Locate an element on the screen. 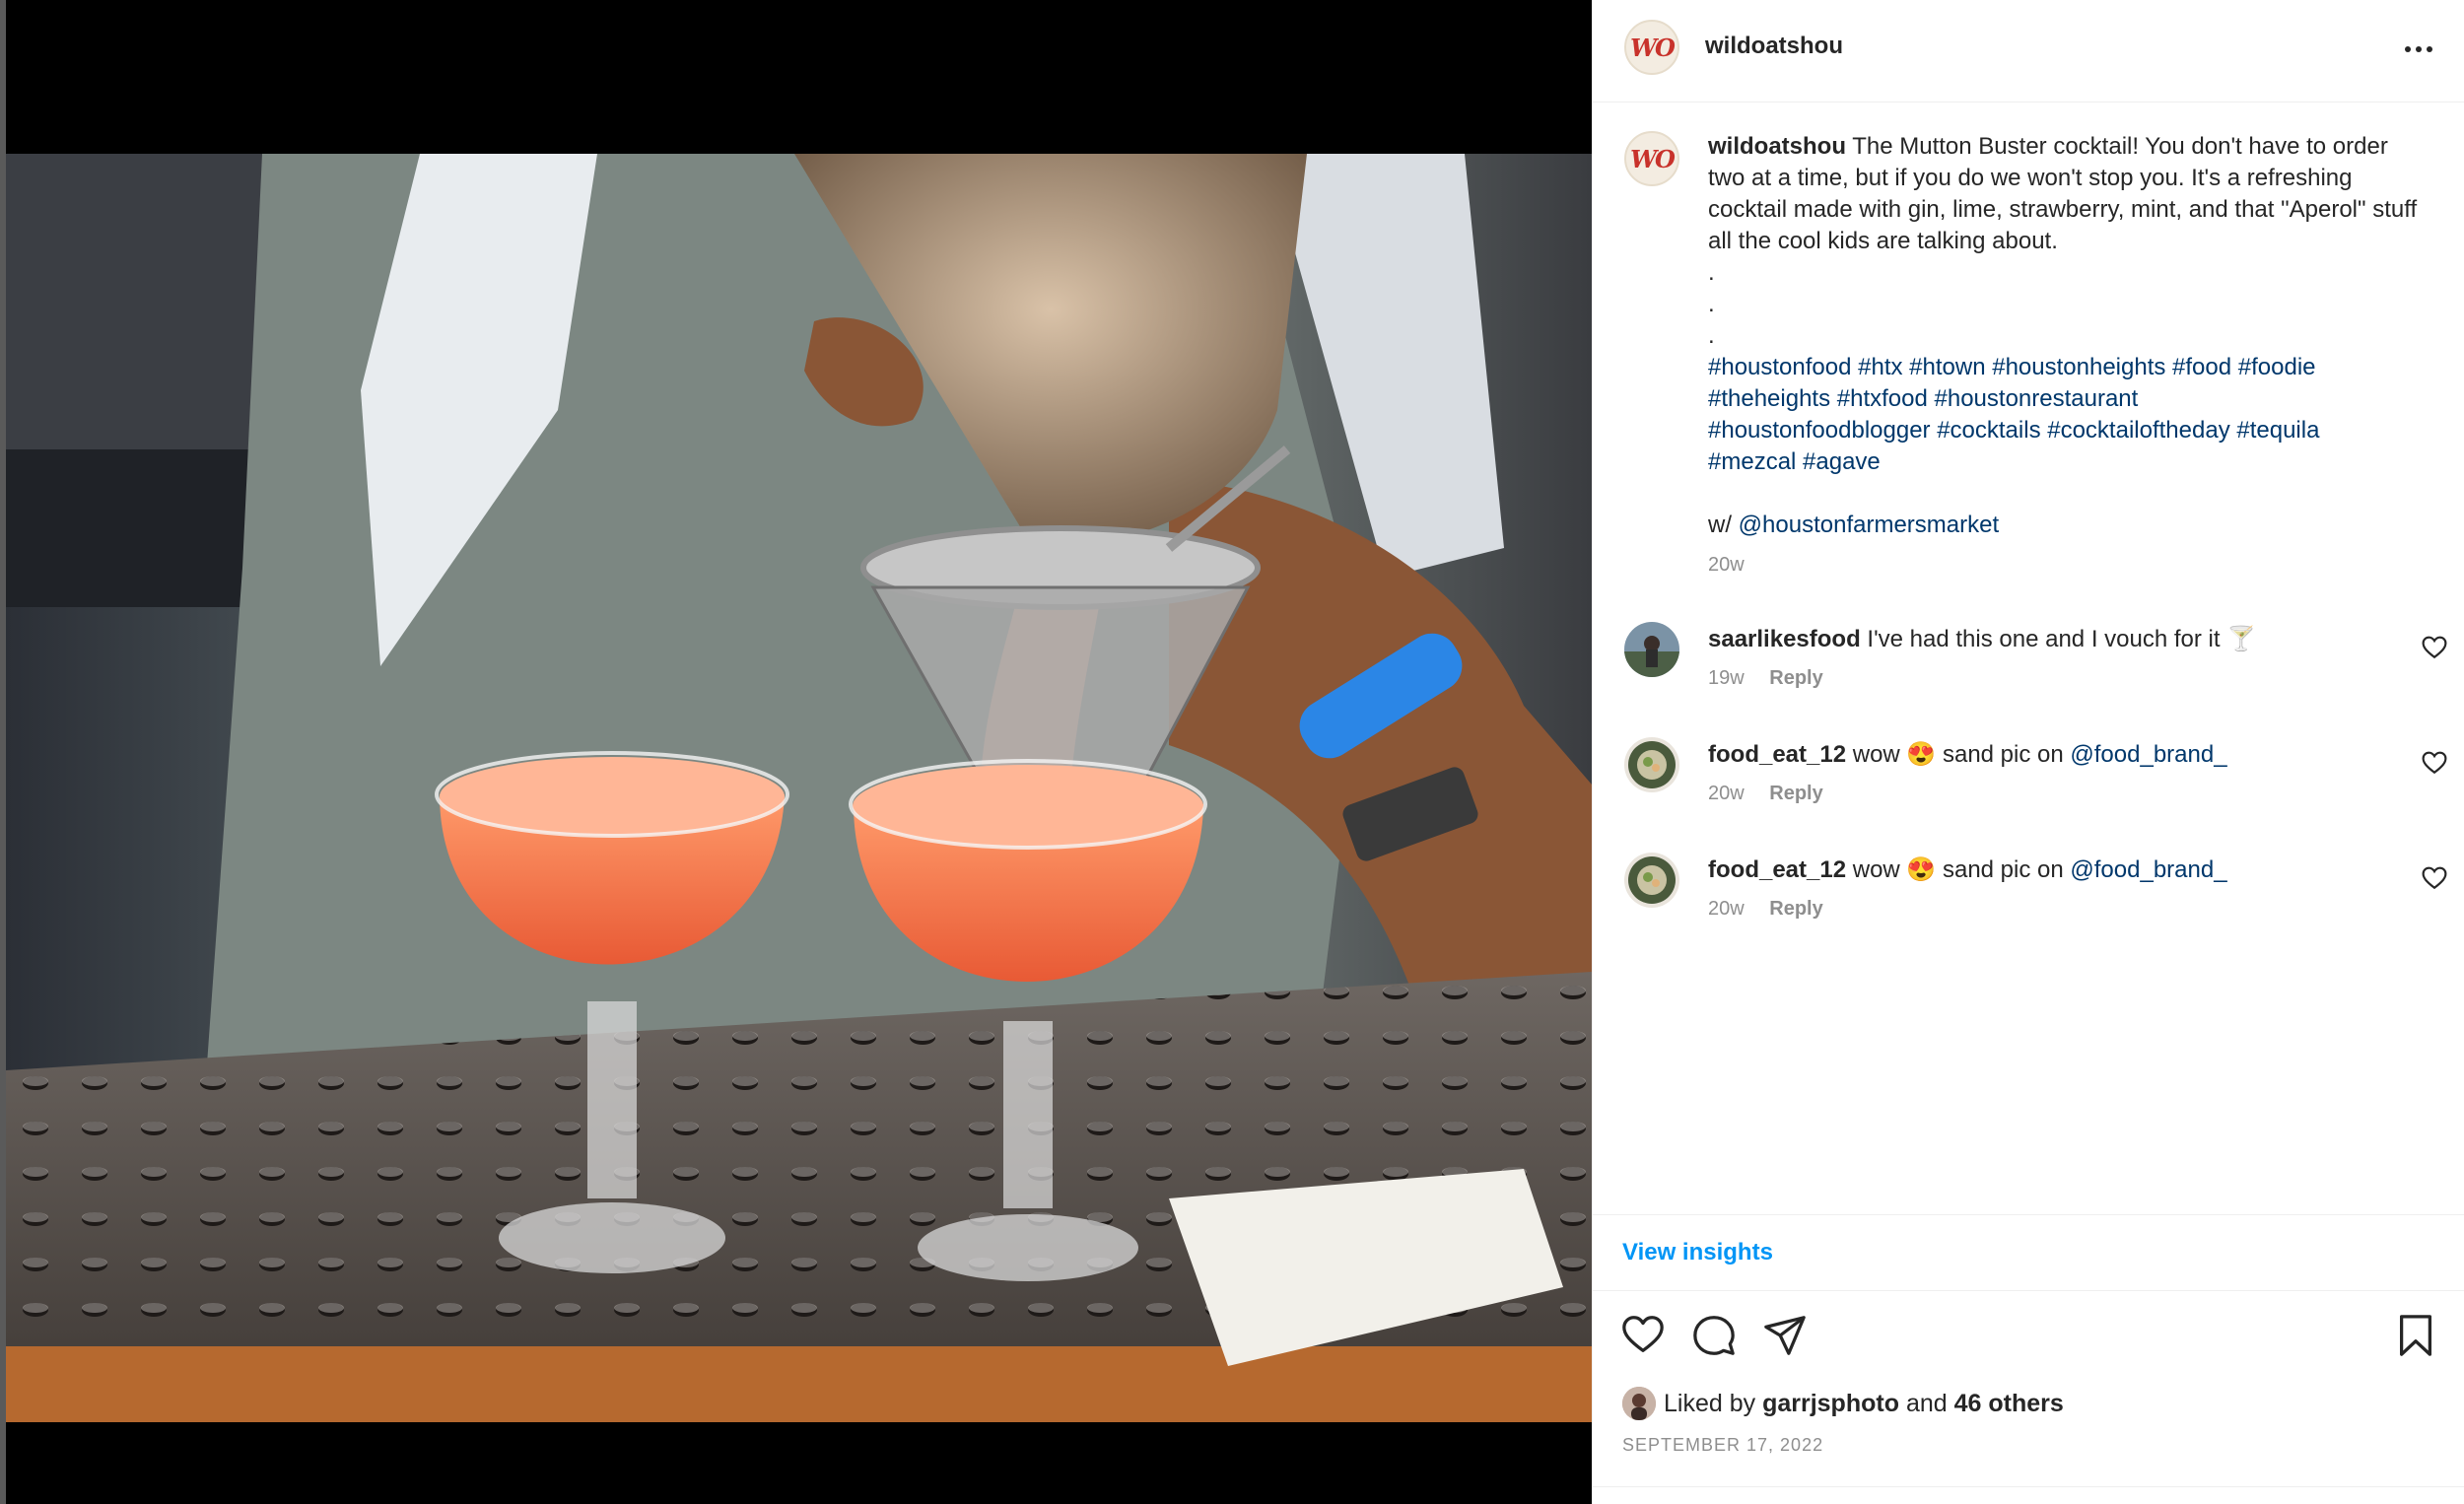 This screenshot has height=1504, width=2464. author-avatar: WO is located at coordinates (1651, 47).